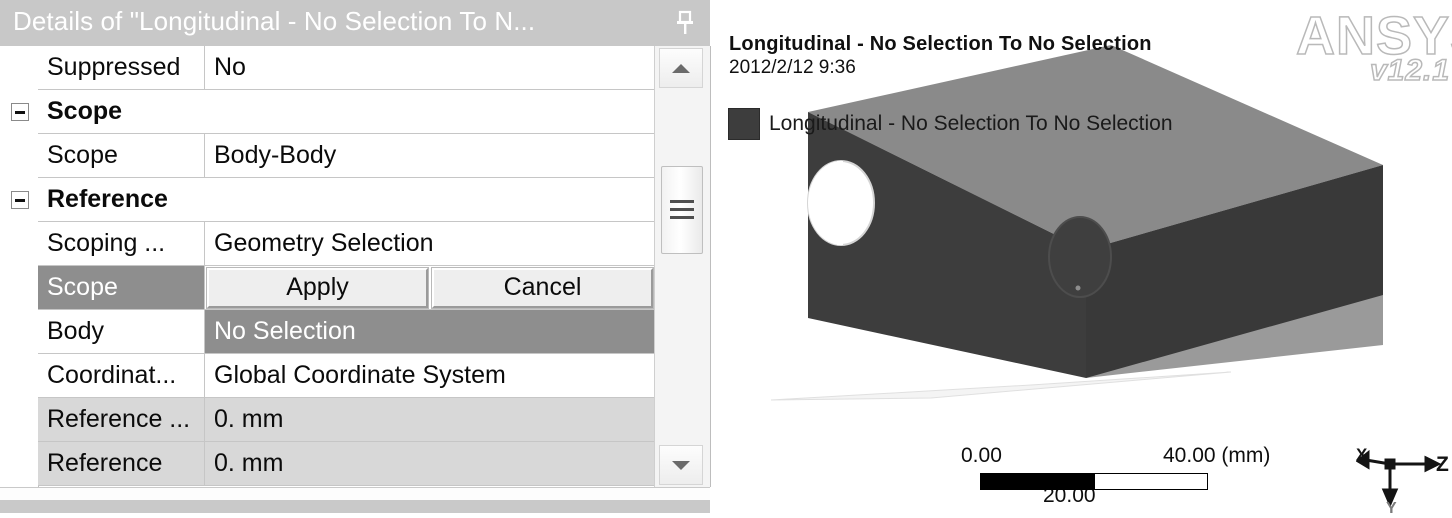 This screenshot has height=518, width=1452. What do you see at coordinates (19, 266) in the screenshot?
I see `grid-expander-gutter` at bounding box center [19, 266].